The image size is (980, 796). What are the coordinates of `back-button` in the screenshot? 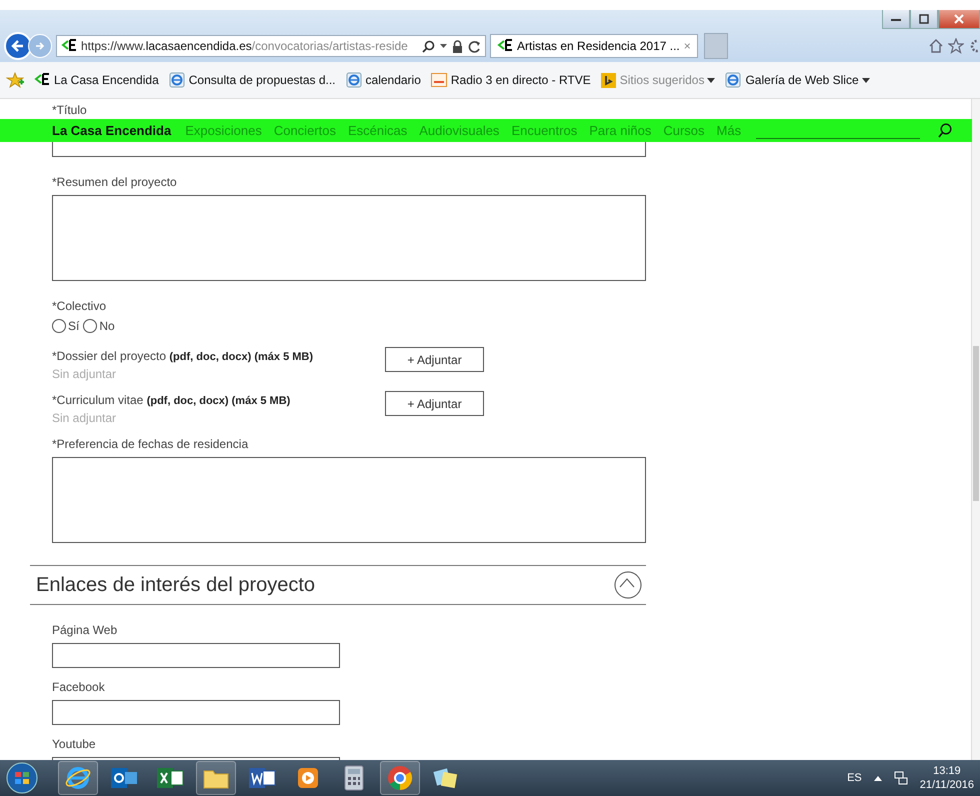 It's located at (18, 46).